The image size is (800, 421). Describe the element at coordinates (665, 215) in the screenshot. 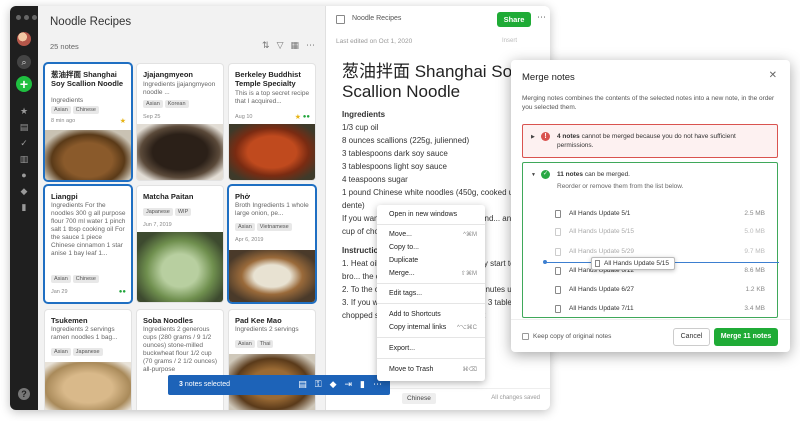

I see `list-item: All Hands Update 5/1 2.5 MB` at that location.